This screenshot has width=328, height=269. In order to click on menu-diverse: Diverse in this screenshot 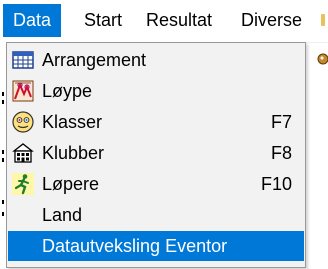, I will do `click(271, 20)`.